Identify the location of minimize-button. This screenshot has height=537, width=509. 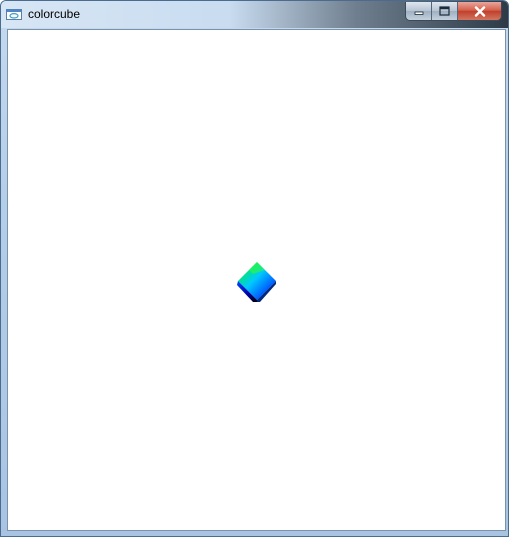
(419, 11).